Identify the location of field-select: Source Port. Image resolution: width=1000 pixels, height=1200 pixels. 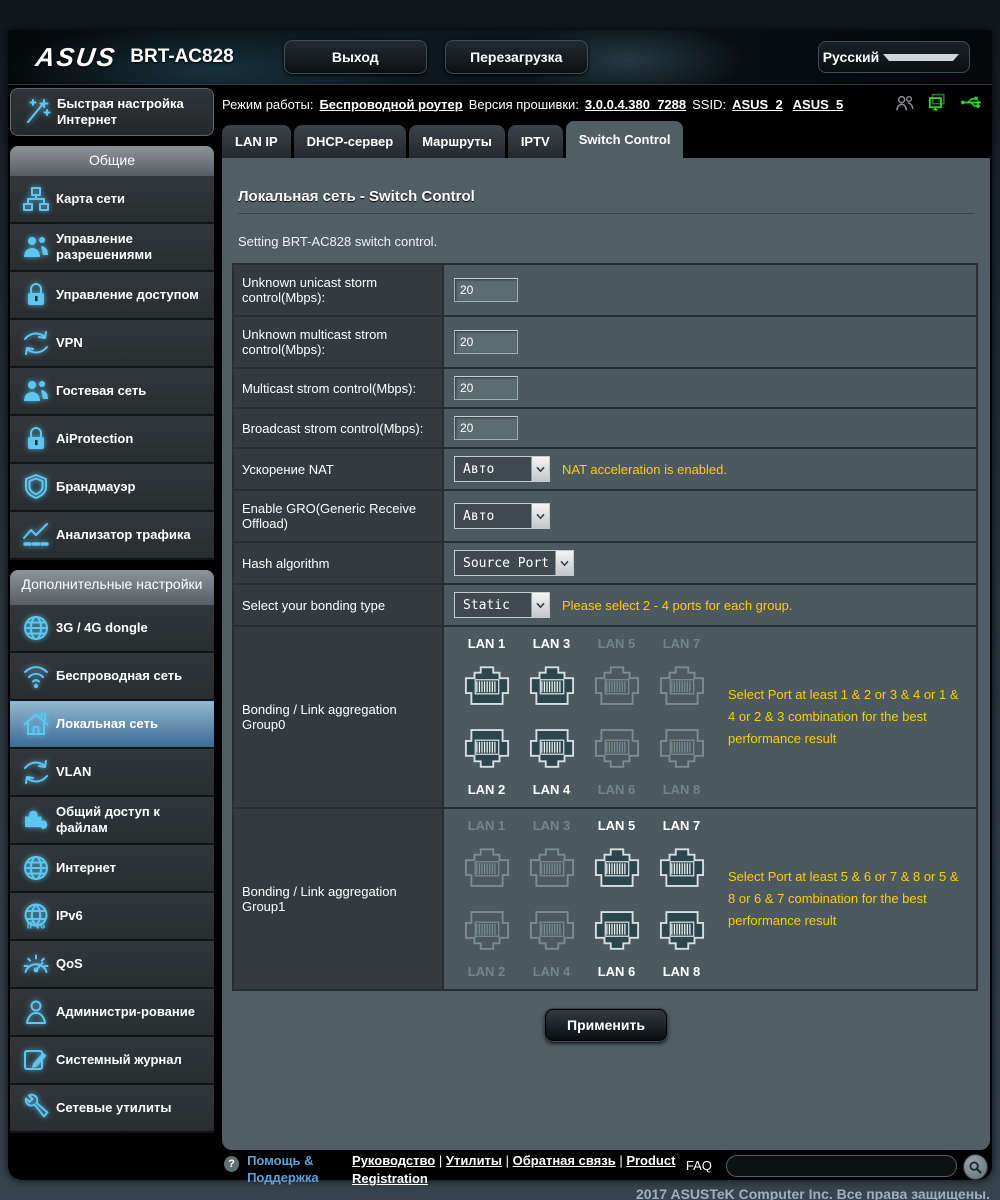
(514, 563).